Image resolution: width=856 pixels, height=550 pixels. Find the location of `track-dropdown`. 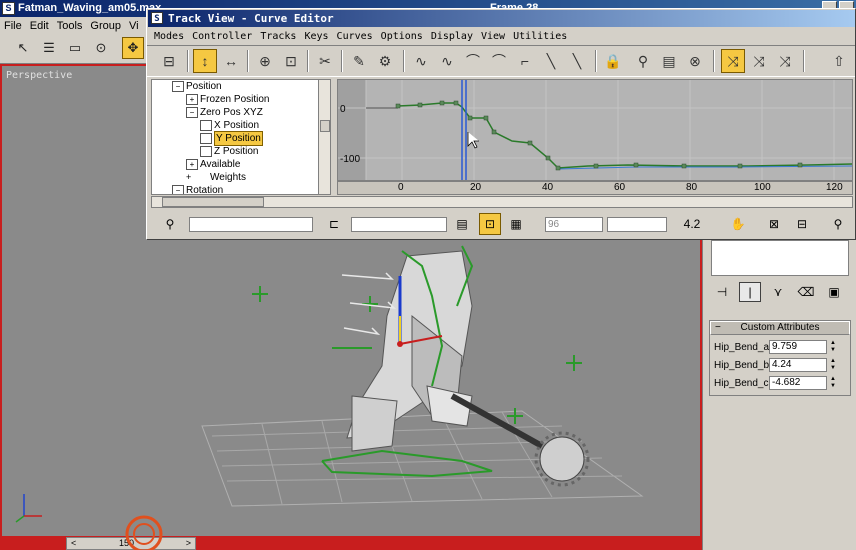

track-dropdown is located at coordinates (399, 224).